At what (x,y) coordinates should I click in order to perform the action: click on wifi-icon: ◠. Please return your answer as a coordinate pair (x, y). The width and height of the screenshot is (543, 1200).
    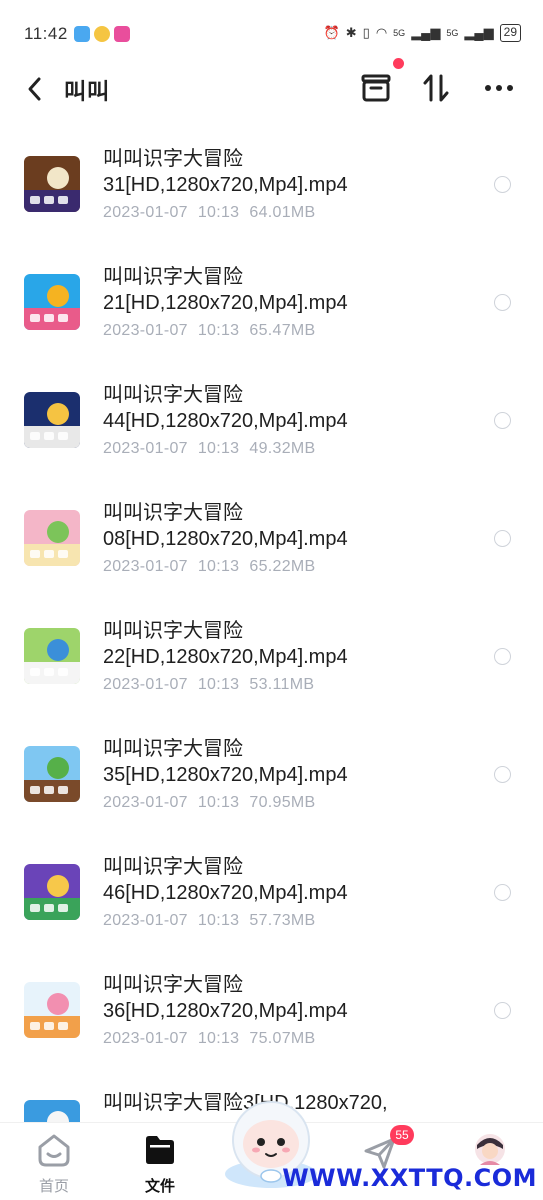
    Looking at the image, I should click on (381, 32).